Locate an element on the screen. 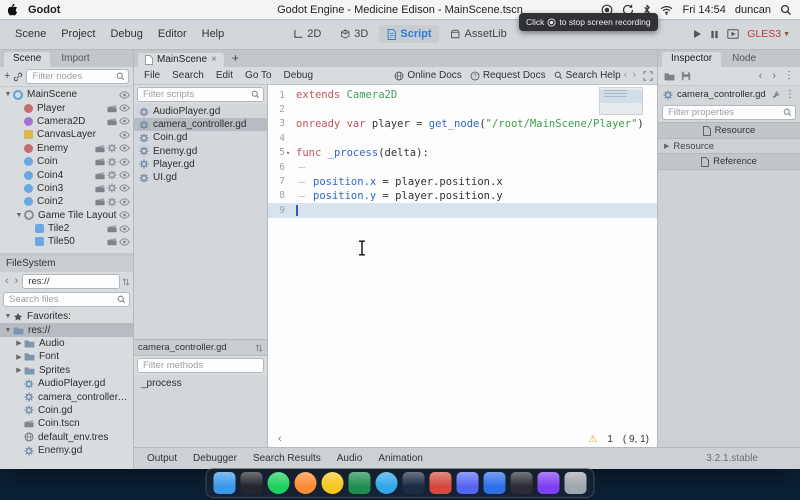 The image size is (800, 500). code-minimap is located at coordinates (621, 101).